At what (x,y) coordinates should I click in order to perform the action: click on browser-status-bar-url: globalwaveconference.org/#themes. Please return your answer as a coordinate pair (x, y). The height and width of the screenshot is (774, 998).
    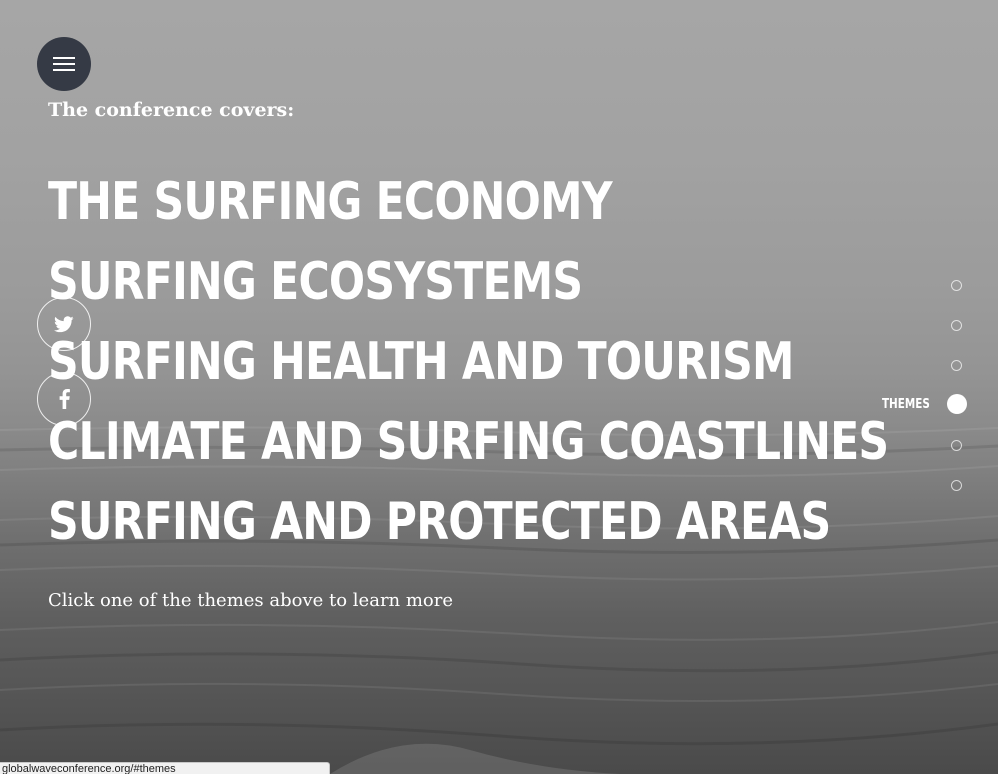
    Looking at the image, I should click on (165, 768).